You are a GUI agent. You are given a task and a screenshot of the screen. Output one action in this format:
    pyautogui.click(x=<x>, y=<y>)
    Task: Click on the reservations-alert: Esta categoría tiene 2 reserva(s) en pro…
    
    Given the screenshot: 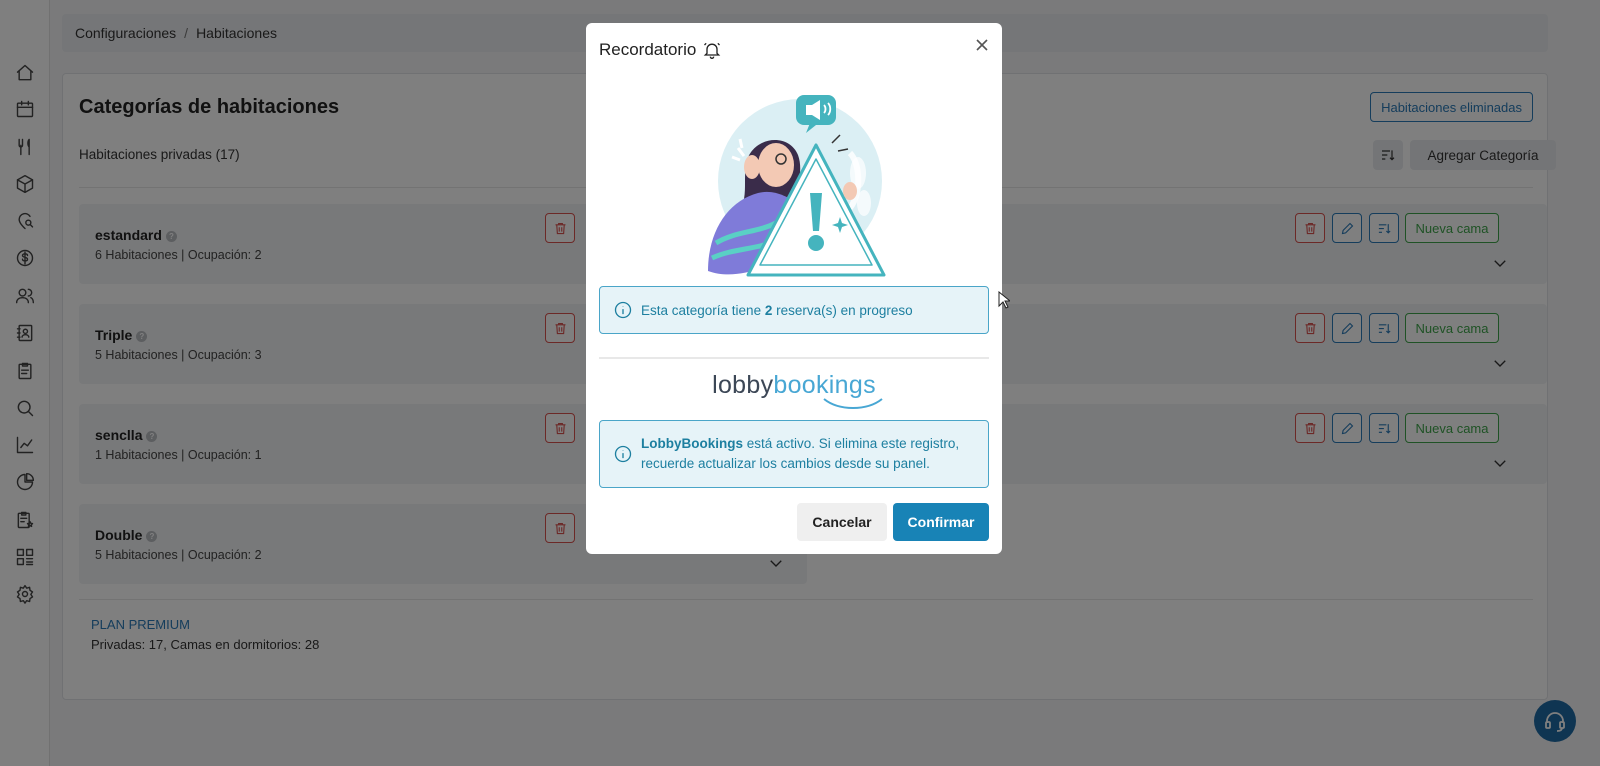 What is the action you would take?
    pyautogui.click(x=794, y=310)
    